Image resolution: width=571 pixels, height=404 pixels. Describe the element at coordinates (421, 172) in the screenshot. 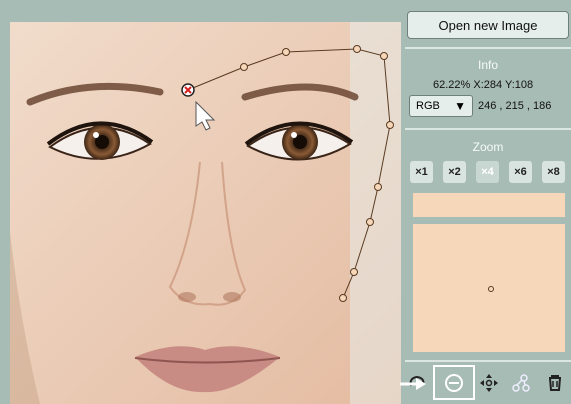

I see `zoom-1-button: ×1` at that location.